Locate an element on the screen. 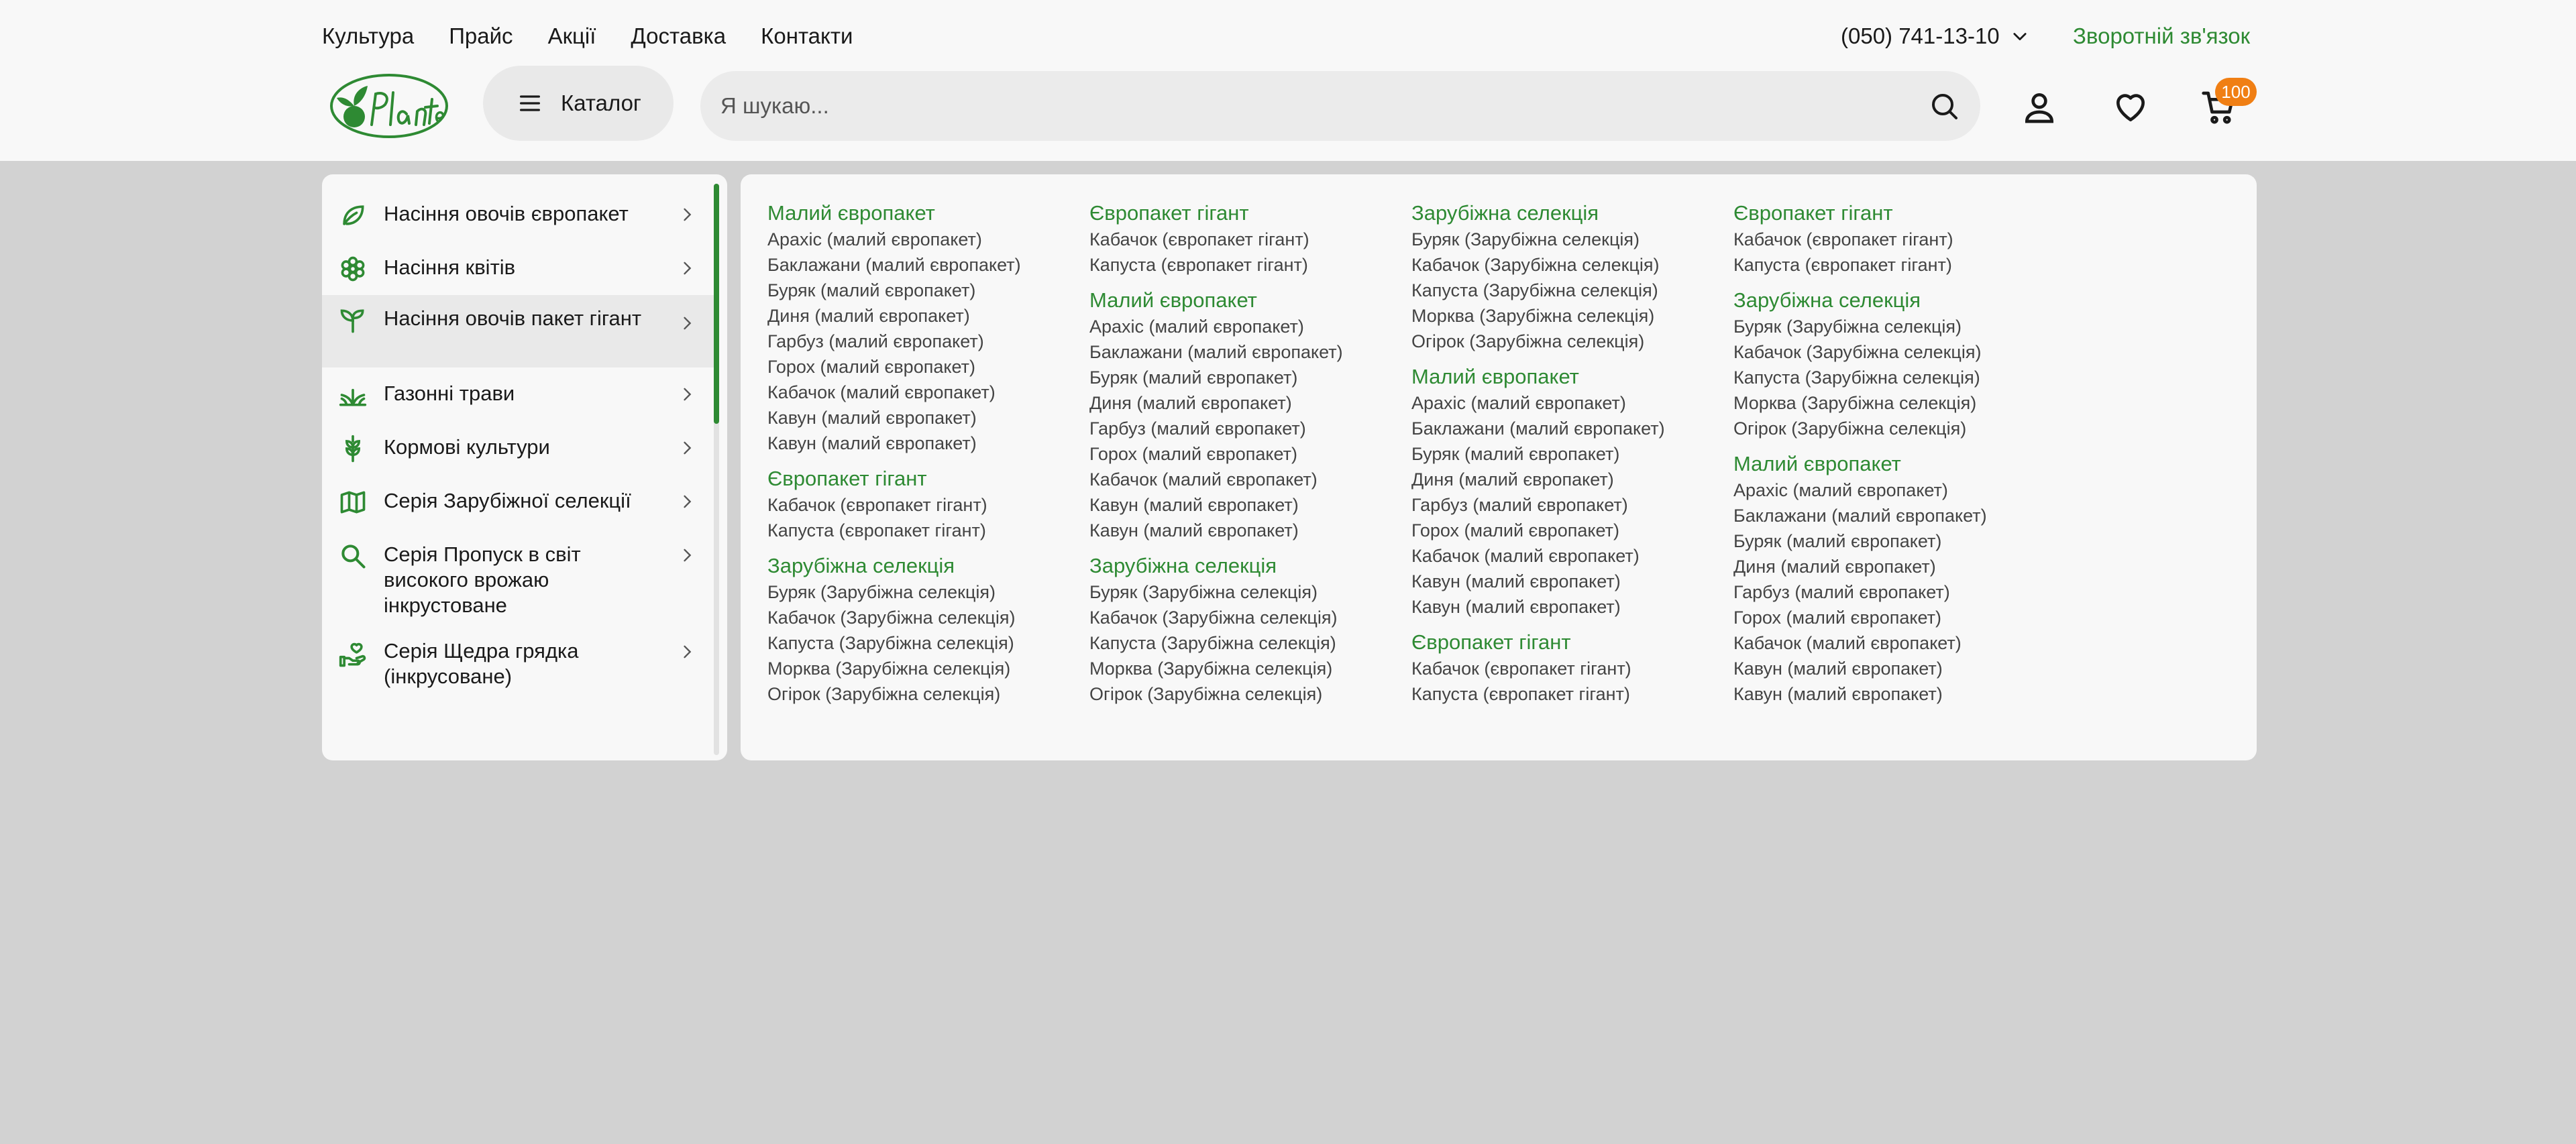  chevron-right-icon is located at coordinates (688, 323).